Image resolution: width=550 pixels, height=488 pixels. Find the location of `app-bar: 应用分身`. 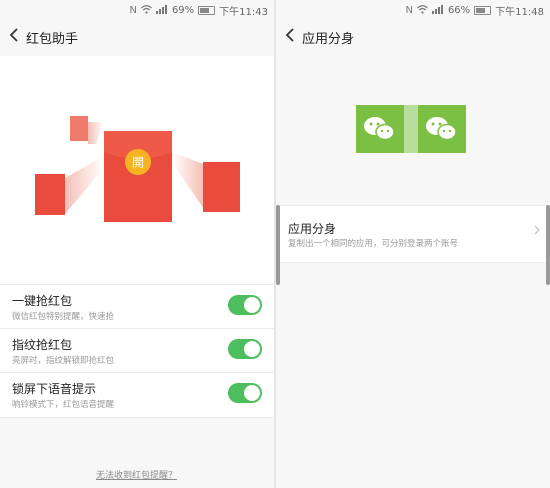

app-bar: 应用分身 is located at coordinates (413, 37).